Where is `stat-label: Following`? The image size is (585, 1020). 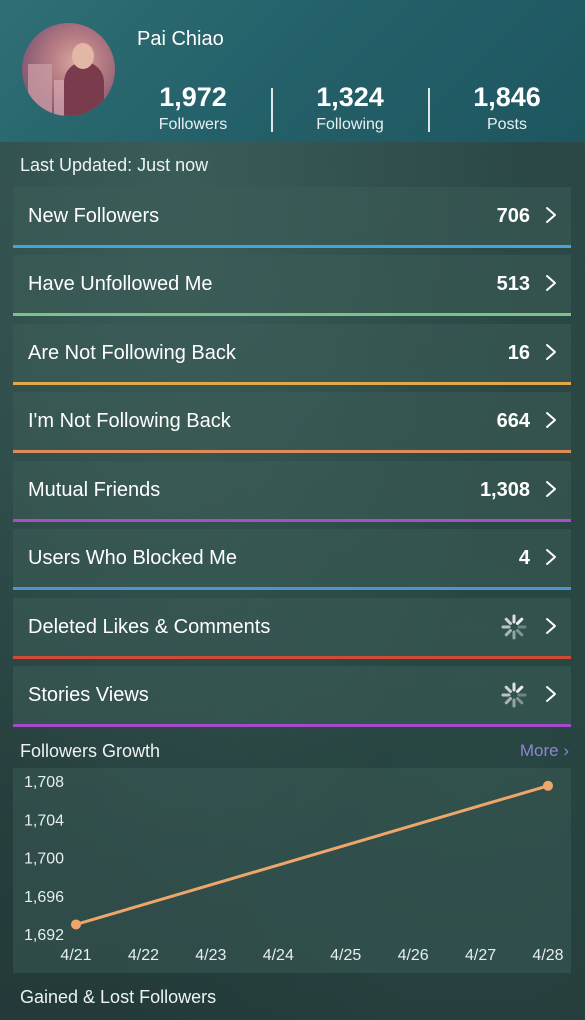 stat-label: Following is located at coordinates (350, 124).